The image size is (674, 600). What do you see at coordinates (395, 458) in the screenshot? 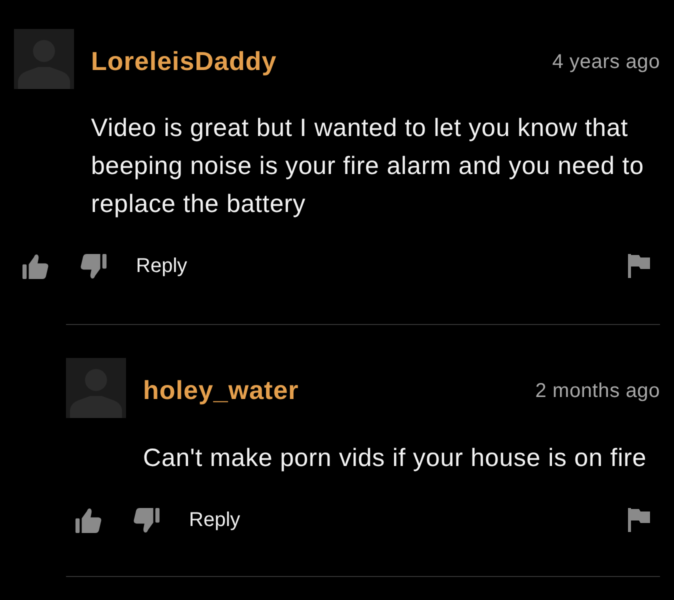
I see `comment-text: Can't make porn vids if your house is on fire` at bounding box center [395, 458].